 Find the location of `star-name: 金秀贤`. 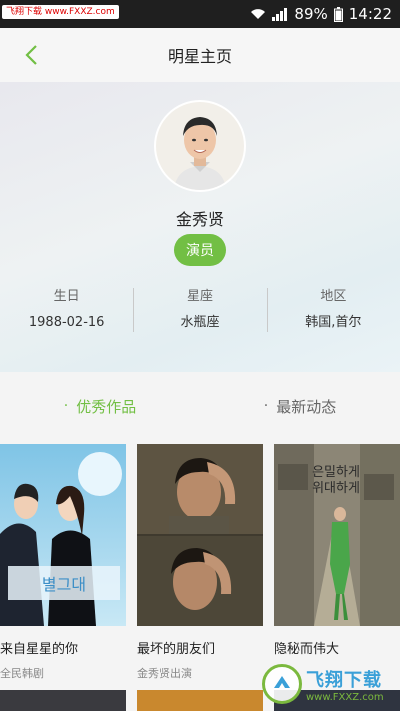

star-name: 金秀贤 is located at coordinates (199, 219).